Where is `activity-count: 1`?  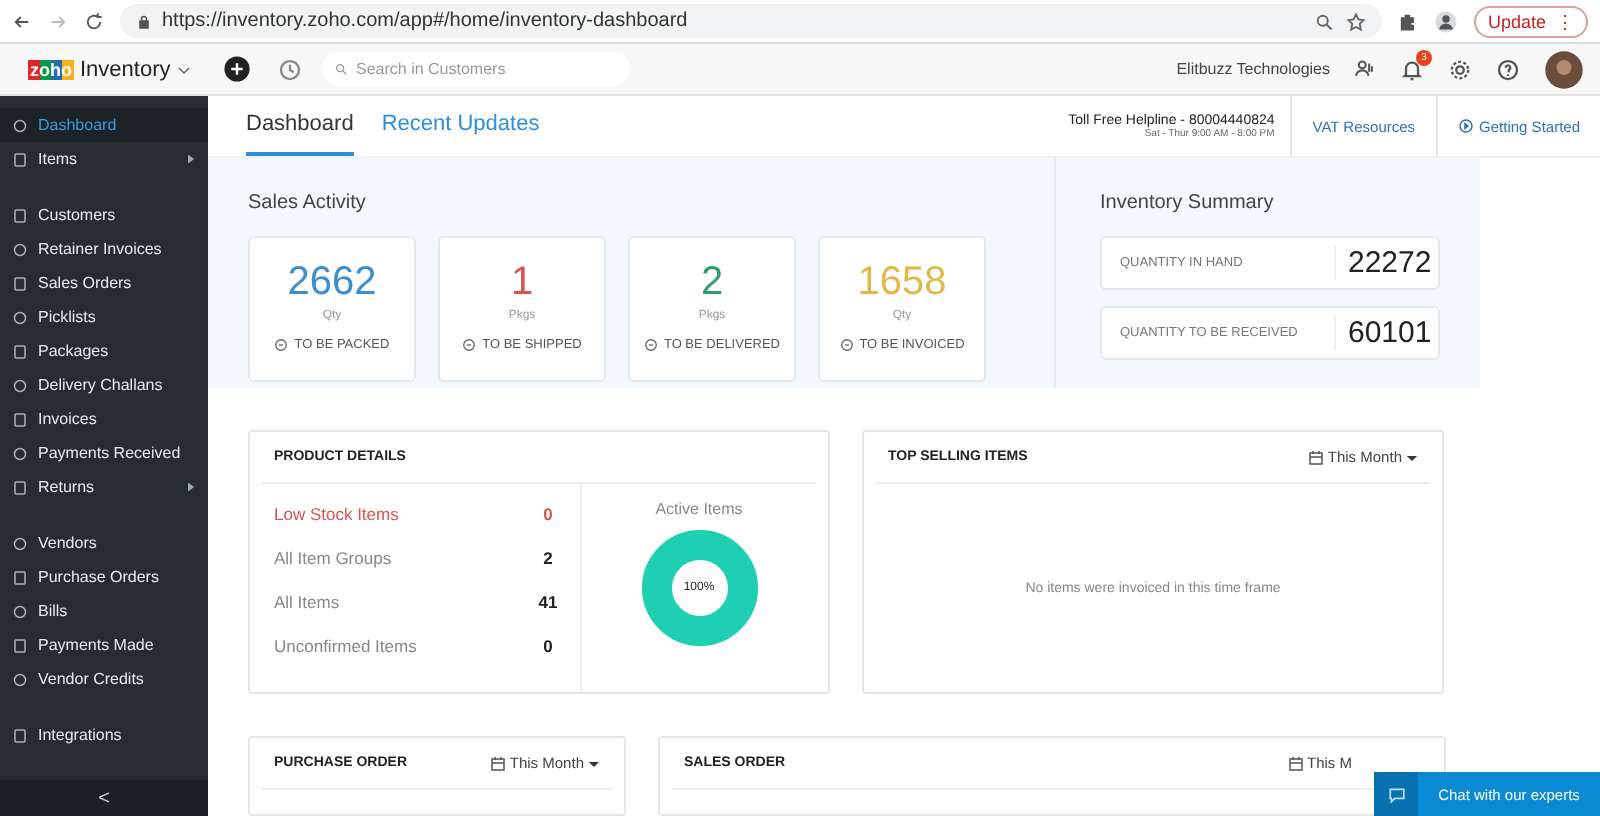 activity-count: 1 is located at coordinates (522, 283).